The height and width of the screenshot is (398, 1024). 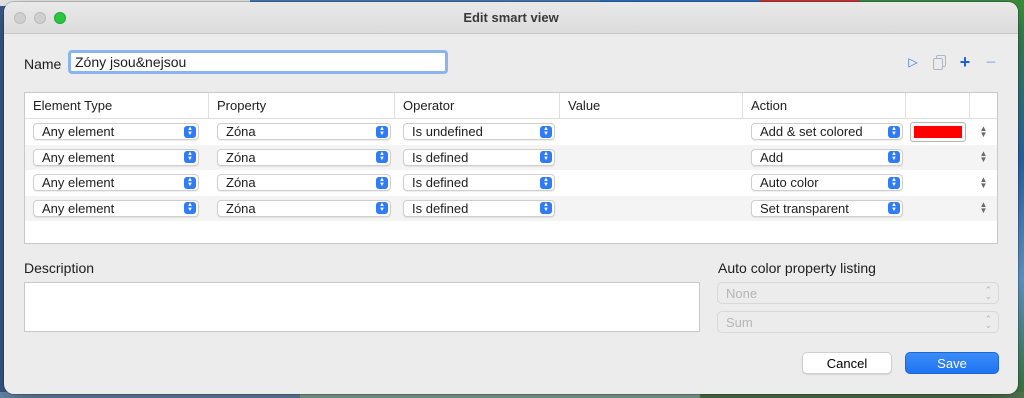 What do you see at coordinates (952, 62) in the screenshot?
I see `rule-toolbar: ▷ + −` at bounding box center [952, 62].